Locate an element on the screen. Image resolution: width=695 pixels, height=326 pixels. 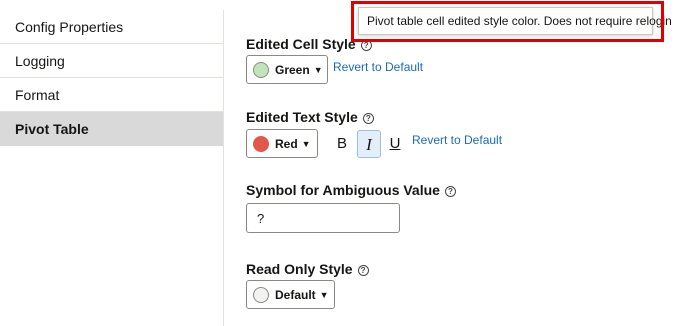
edited-cell-style-color-button: Green ▼ is located at coordinates (287, 69).